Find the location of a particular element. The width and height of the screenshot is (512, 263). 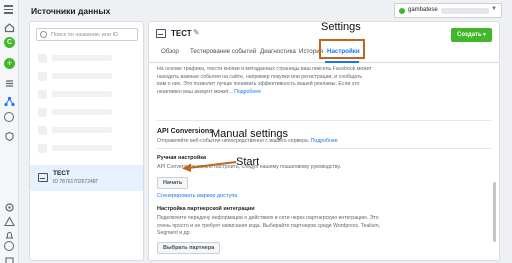

selected-data-source: ТЕСТ ID 7876170267248Г is located at coordinates (86, 178).